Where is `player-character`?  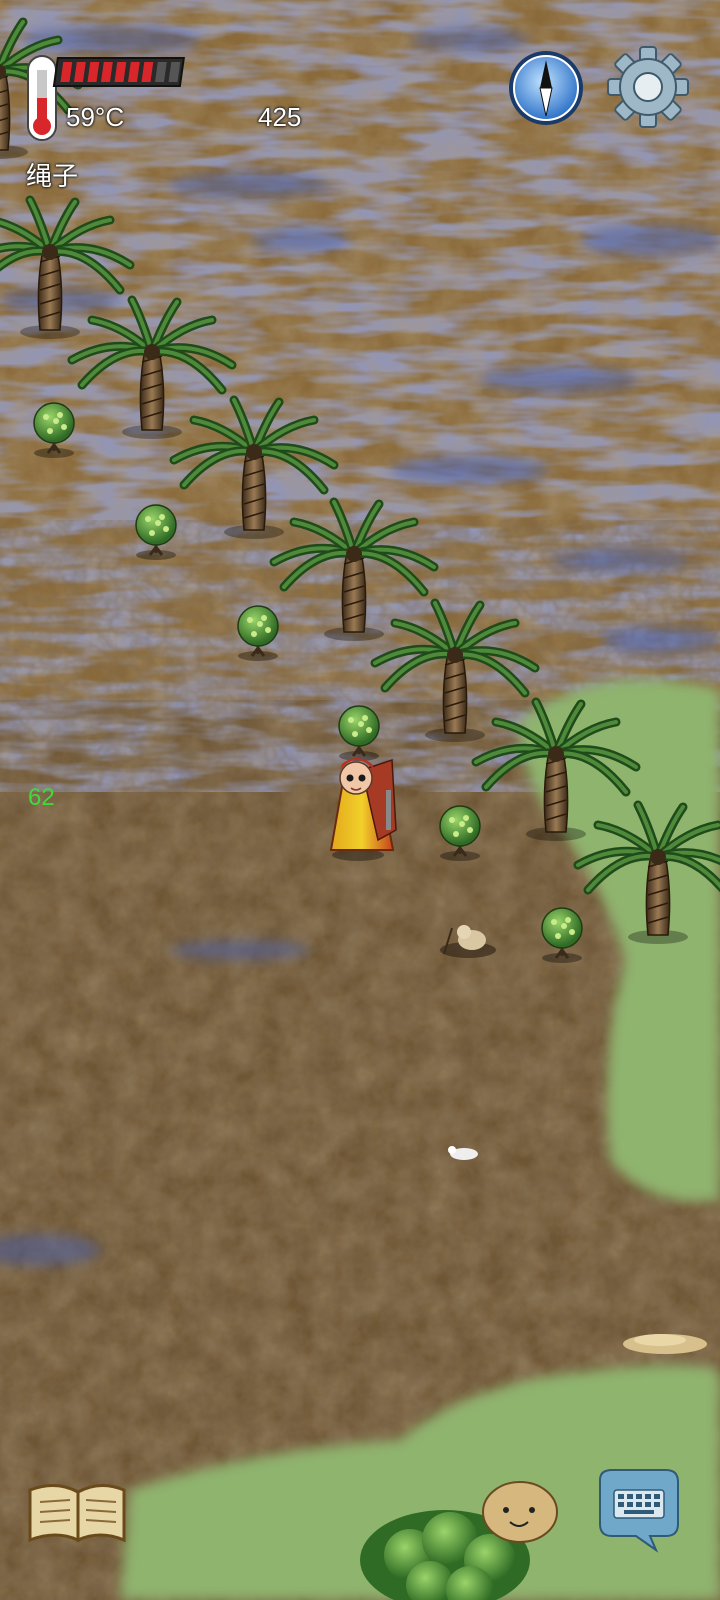
player-character is located at coordinates (363, 809).